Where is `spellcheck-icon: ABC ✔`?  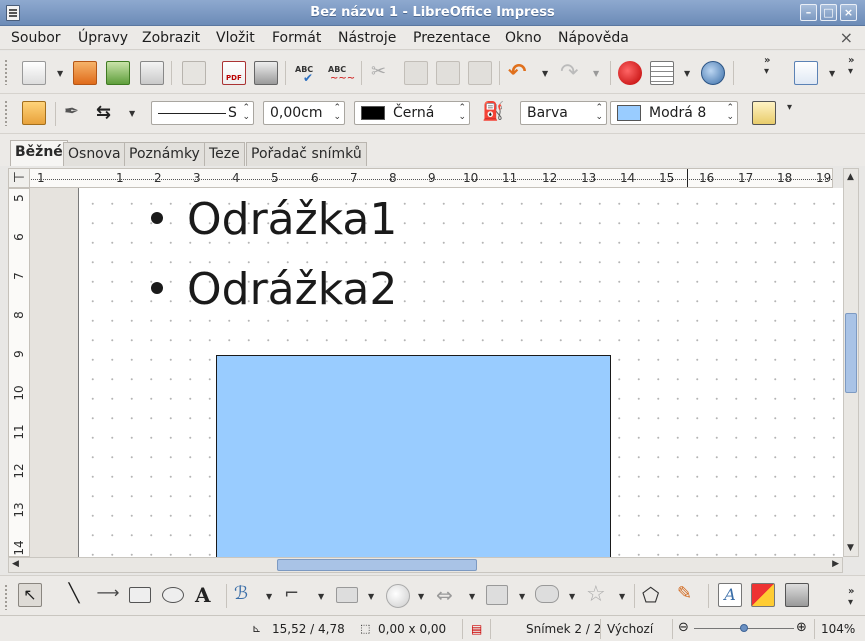
spellcheck-icon: ABC ✔ is located at coordinates (307, 73).